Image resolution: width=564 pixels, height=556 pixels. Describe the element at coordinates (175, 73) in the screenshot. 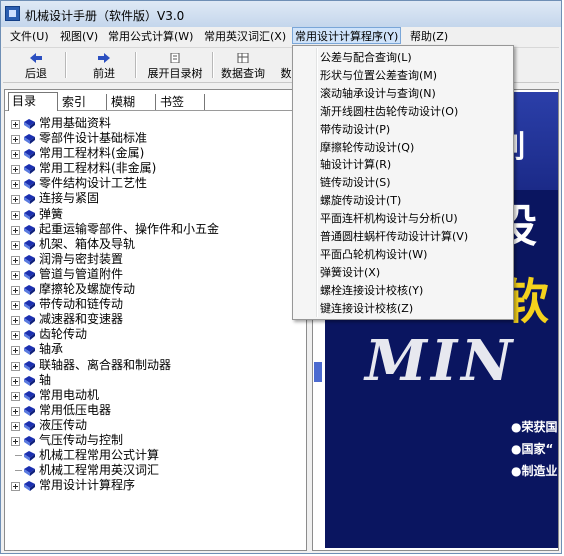

I see `expand-tree-label: 展开目录树` at that location.